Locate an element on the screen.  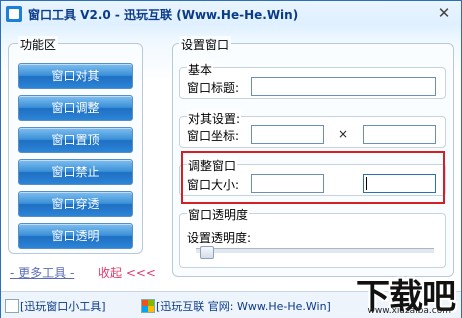
basic-section-title: 基本 is located at coordinates (200, 69).